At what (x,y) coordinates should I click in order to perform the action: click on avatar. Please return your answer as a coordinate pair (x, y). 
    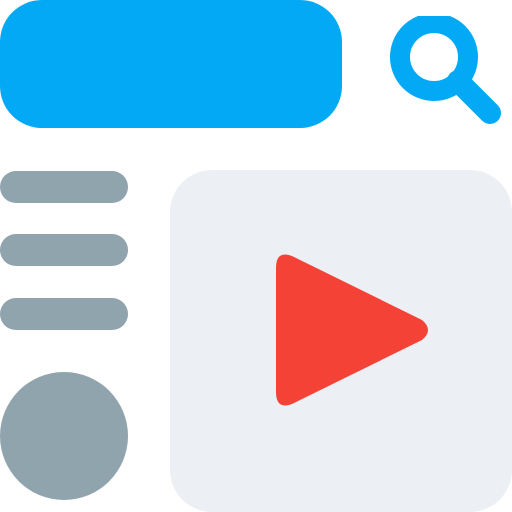
    Looking at the image, I should click on (64, 436).